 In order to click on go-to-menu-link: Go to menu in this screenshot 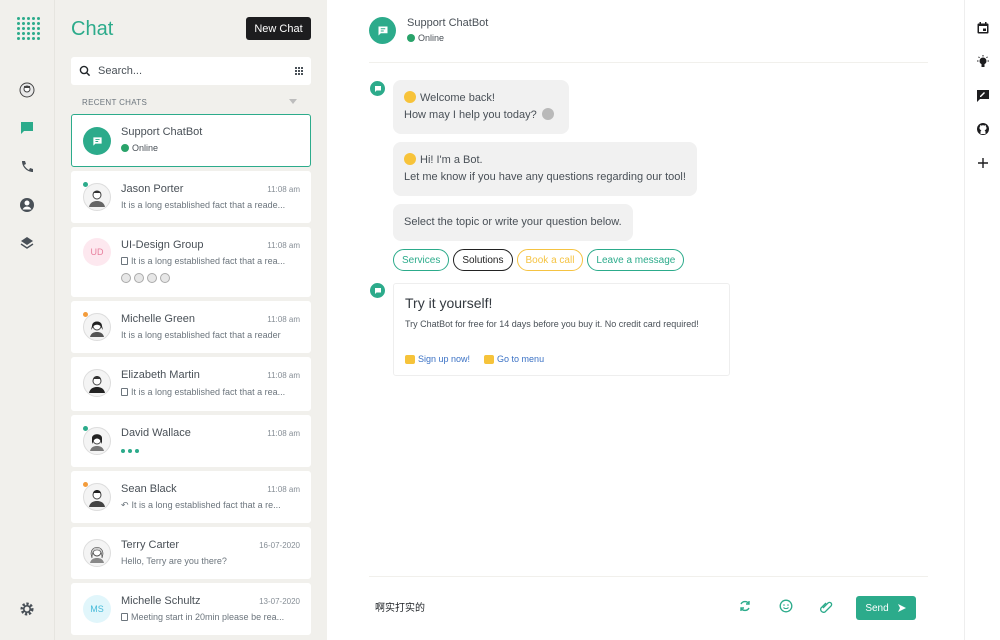, I will do `click(514, 359)`.